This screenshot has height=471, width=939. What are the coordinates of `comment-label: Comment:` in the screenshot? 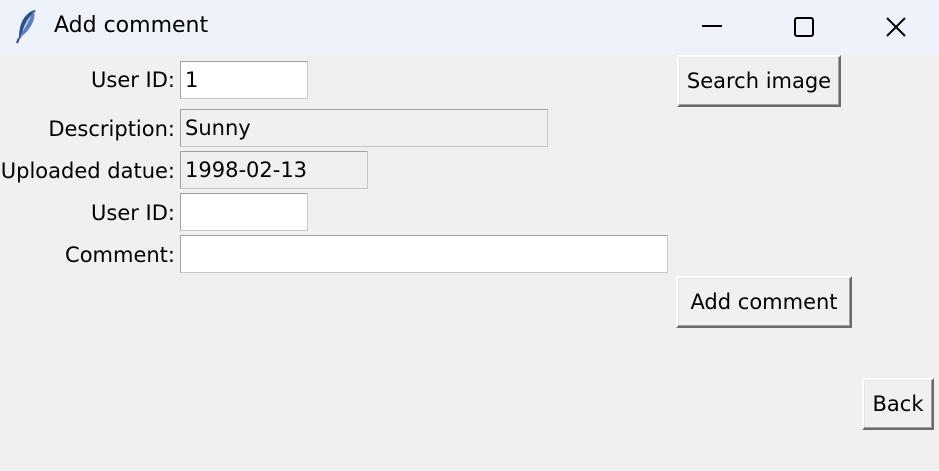 It's located at (120, 255).